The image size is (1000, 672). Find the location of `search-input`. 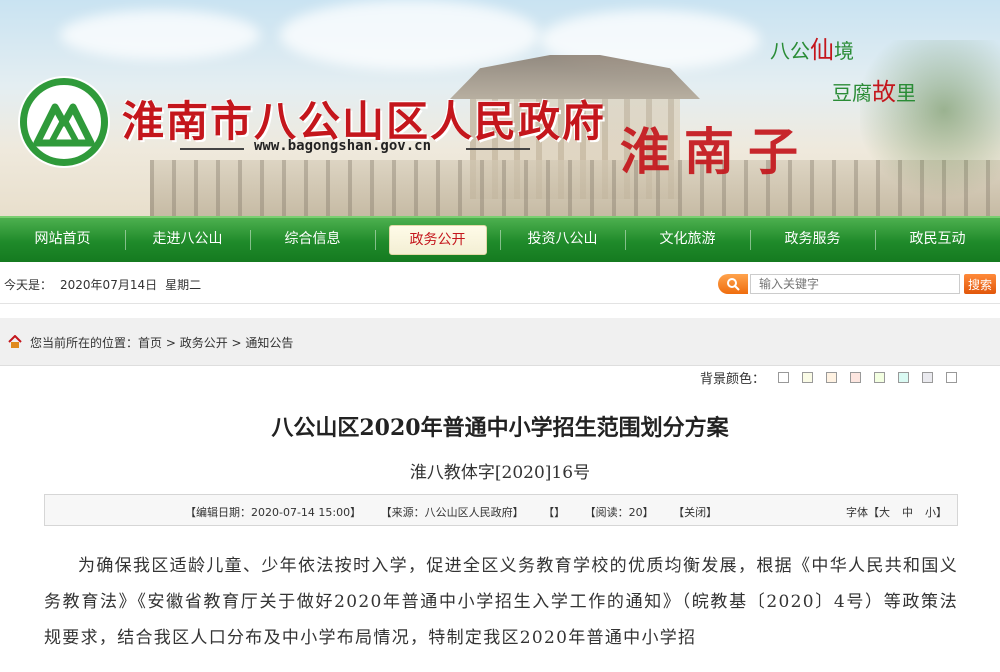

search-input is located at coordinates (855, 284).